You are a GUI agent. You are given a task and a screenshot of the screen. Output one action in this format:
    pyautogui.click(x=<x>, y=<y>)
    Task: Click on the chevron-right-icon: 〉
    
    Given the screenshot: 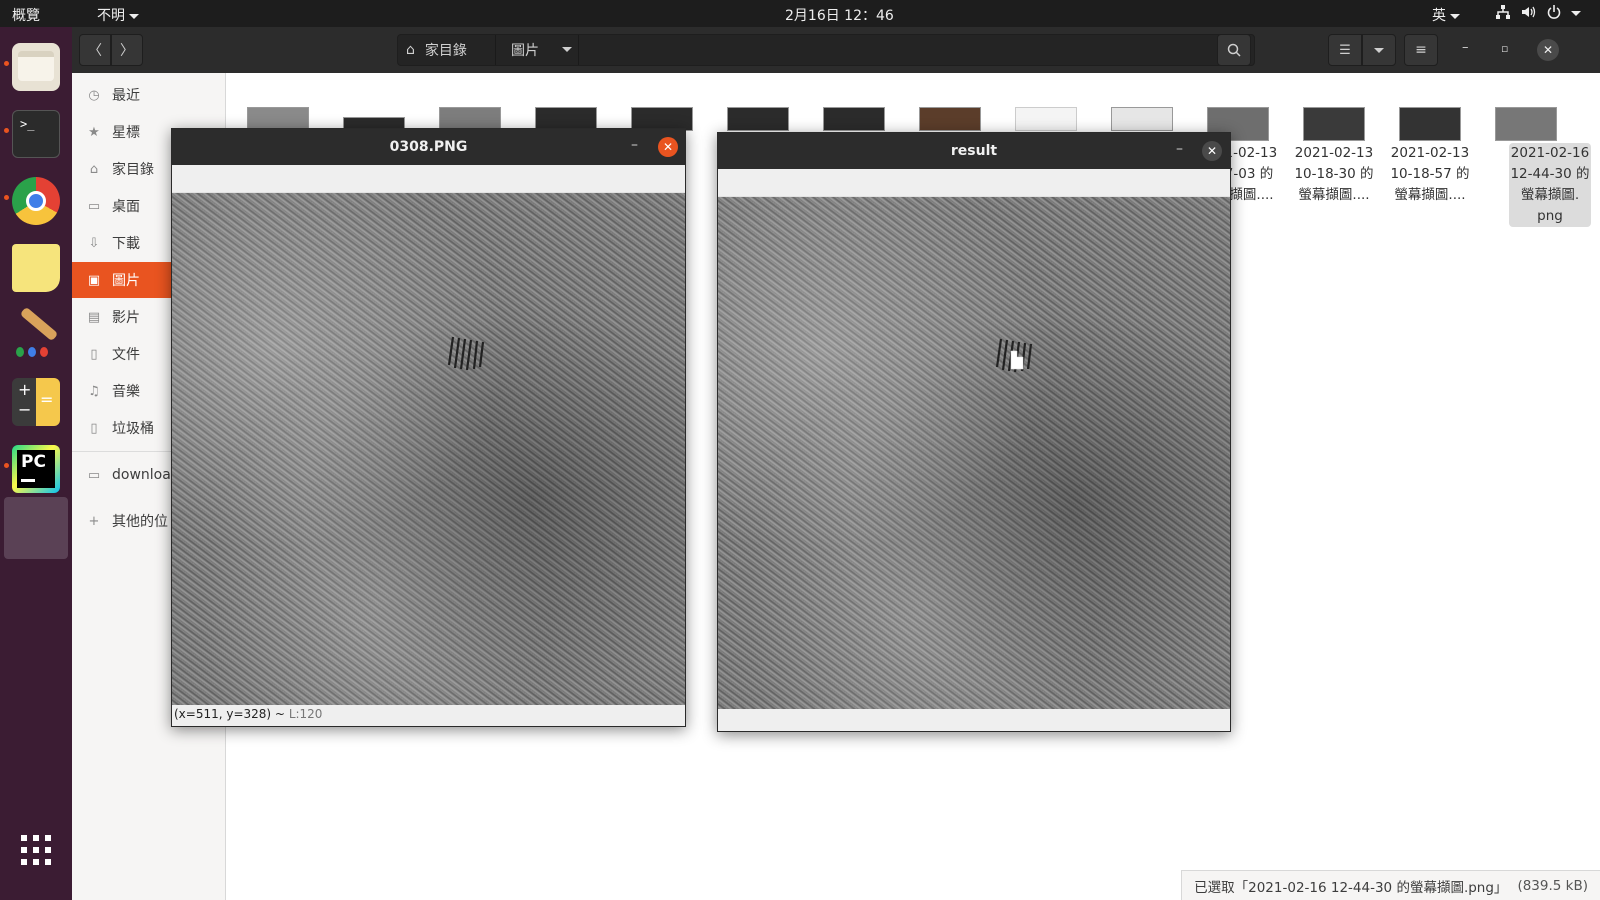 What is the action you would take?
    pyautogui.click(x=127, y=51)
    